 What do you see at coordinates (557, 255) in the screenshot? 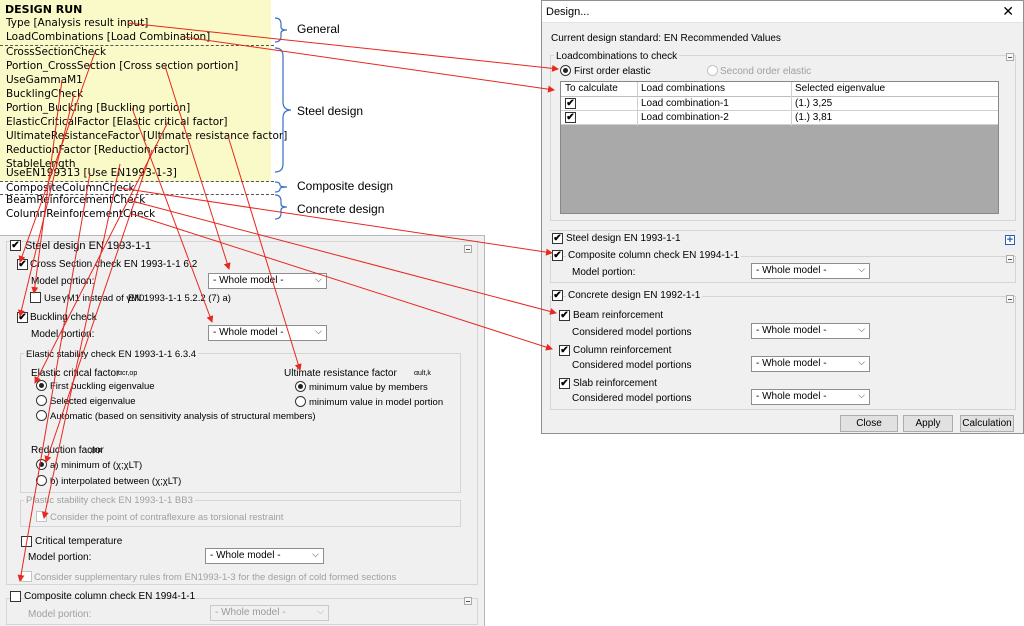
I see `composite-column-checkbox: ✔` at bounding box center [557, 255].